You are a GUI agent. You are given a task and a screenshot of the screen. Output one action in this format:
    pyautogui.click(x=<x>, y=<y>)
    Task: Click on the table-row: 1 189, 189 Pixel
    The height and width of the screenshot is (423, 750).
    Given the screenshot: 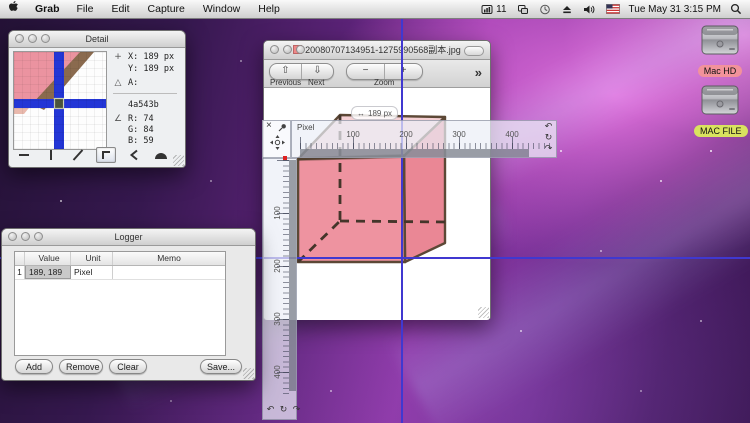 What is the action you would take?
    pyautogui.click(x=120, y=273)
    